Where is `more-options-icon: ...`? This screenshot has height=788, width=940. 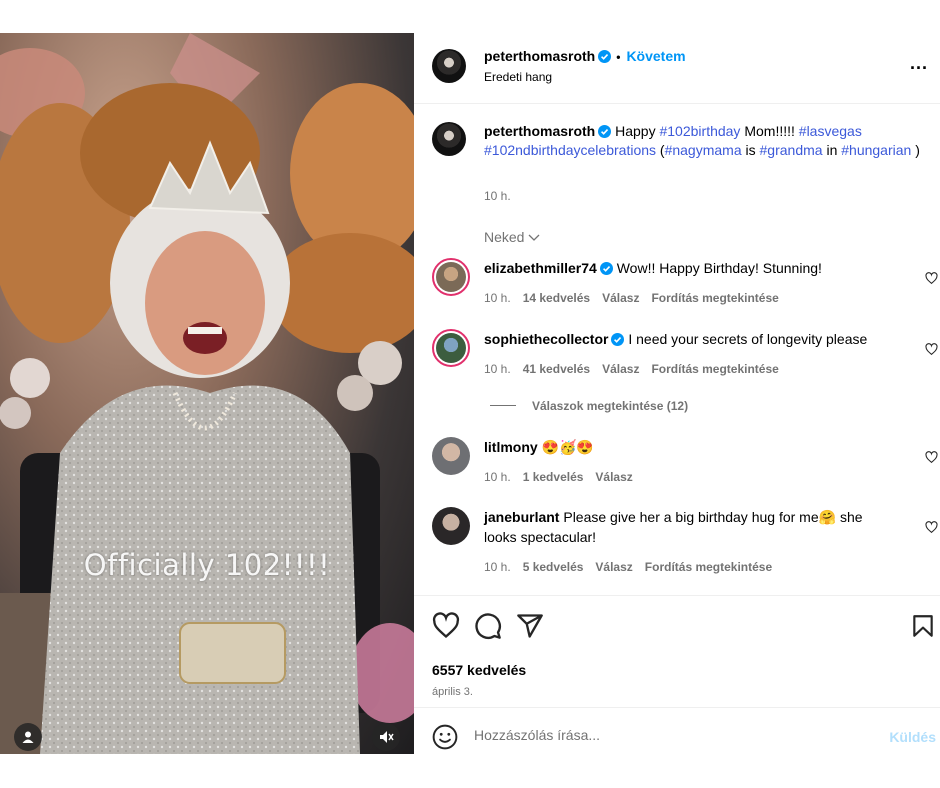 more-options-icon: ... is located at coordinates (919, 63).